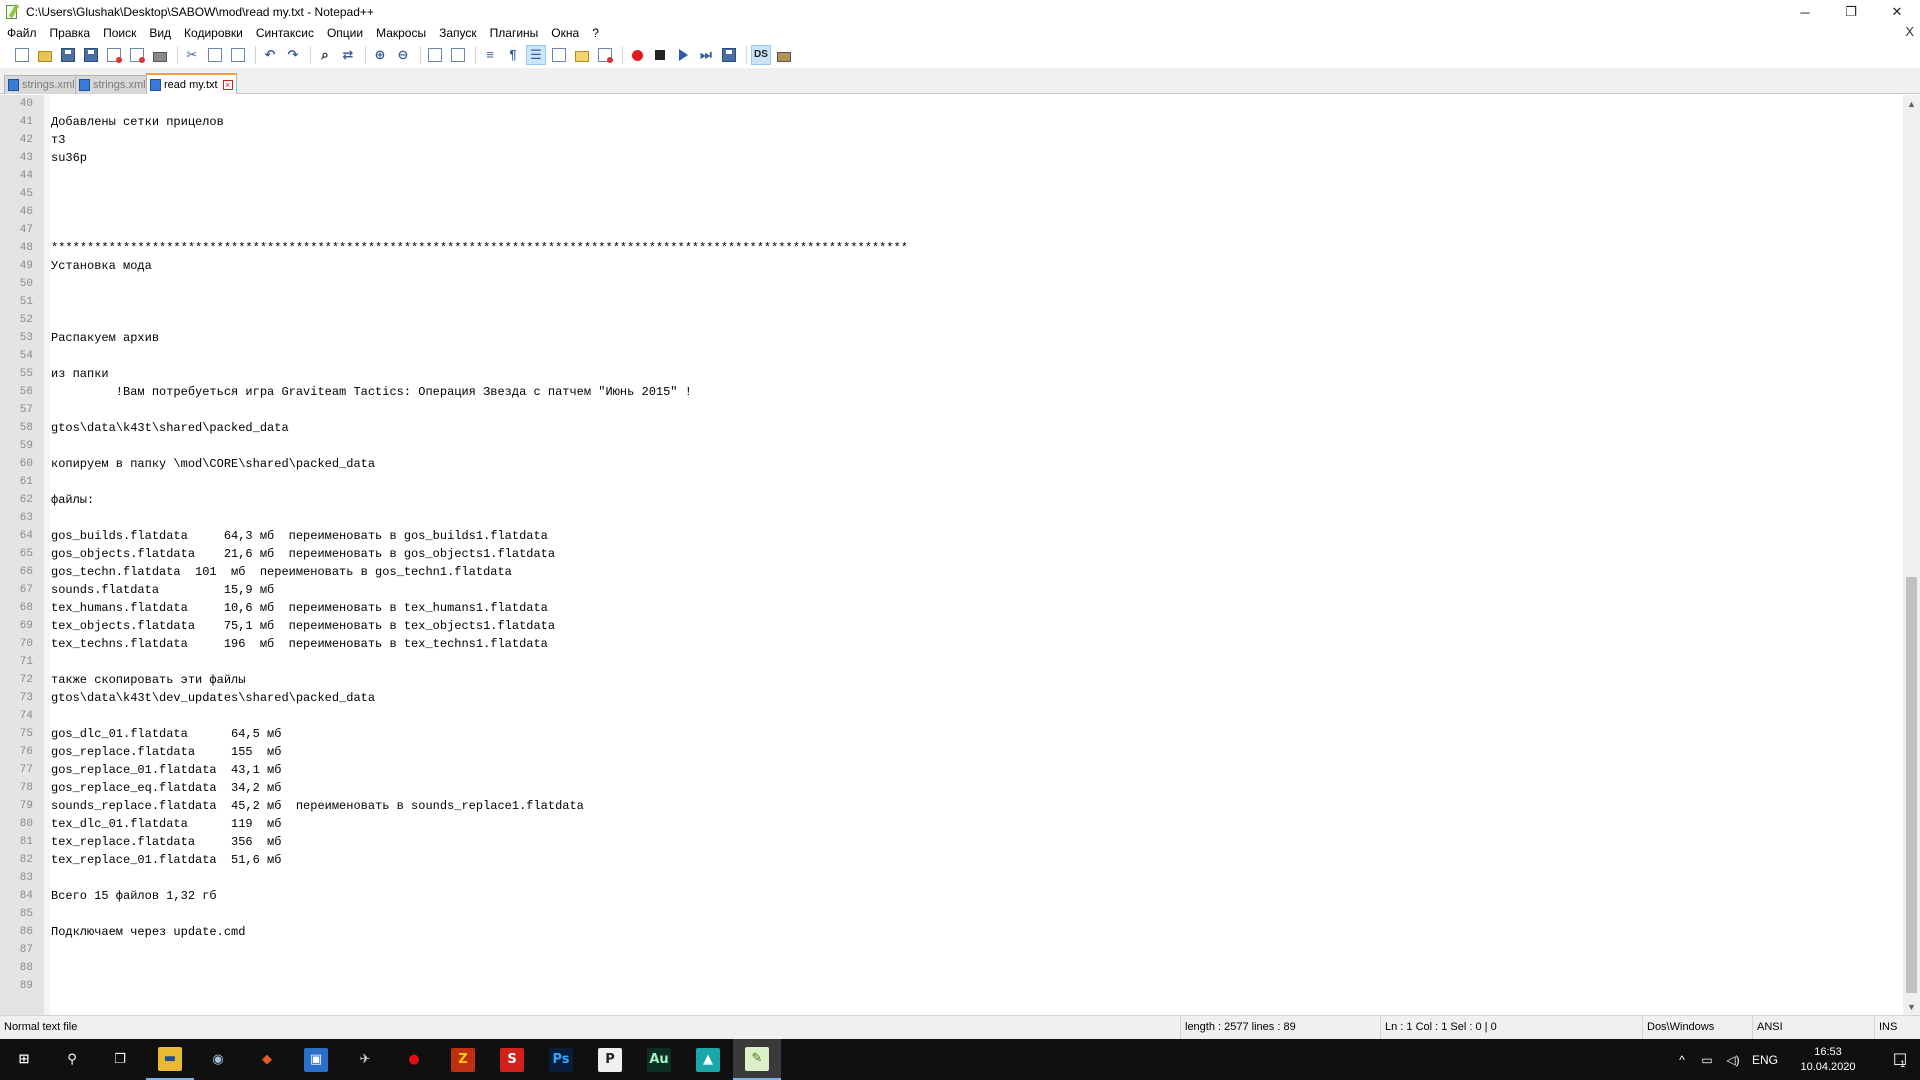 The height and width of the screenshot is (1080, 1920). What do you see at coordinates (950, 932) in the screenshot?
I see `editor-line: 86 Подключаем через update.cmd` at bounding box center [950, 932].